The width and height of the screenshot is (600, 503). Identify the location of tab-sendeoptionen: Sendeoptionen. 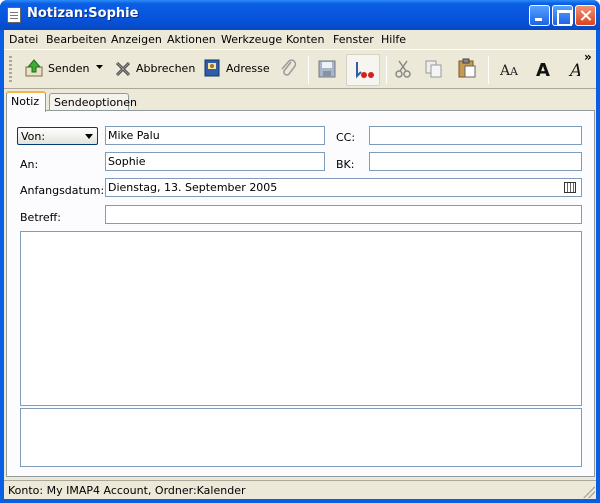
(93, 102).